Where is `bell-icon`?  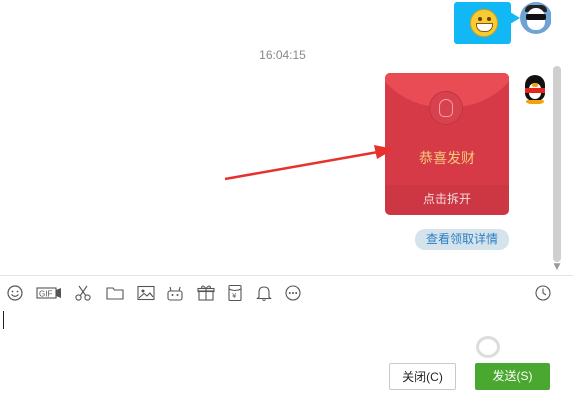 bell-icon is located at coordinates (264, 293).